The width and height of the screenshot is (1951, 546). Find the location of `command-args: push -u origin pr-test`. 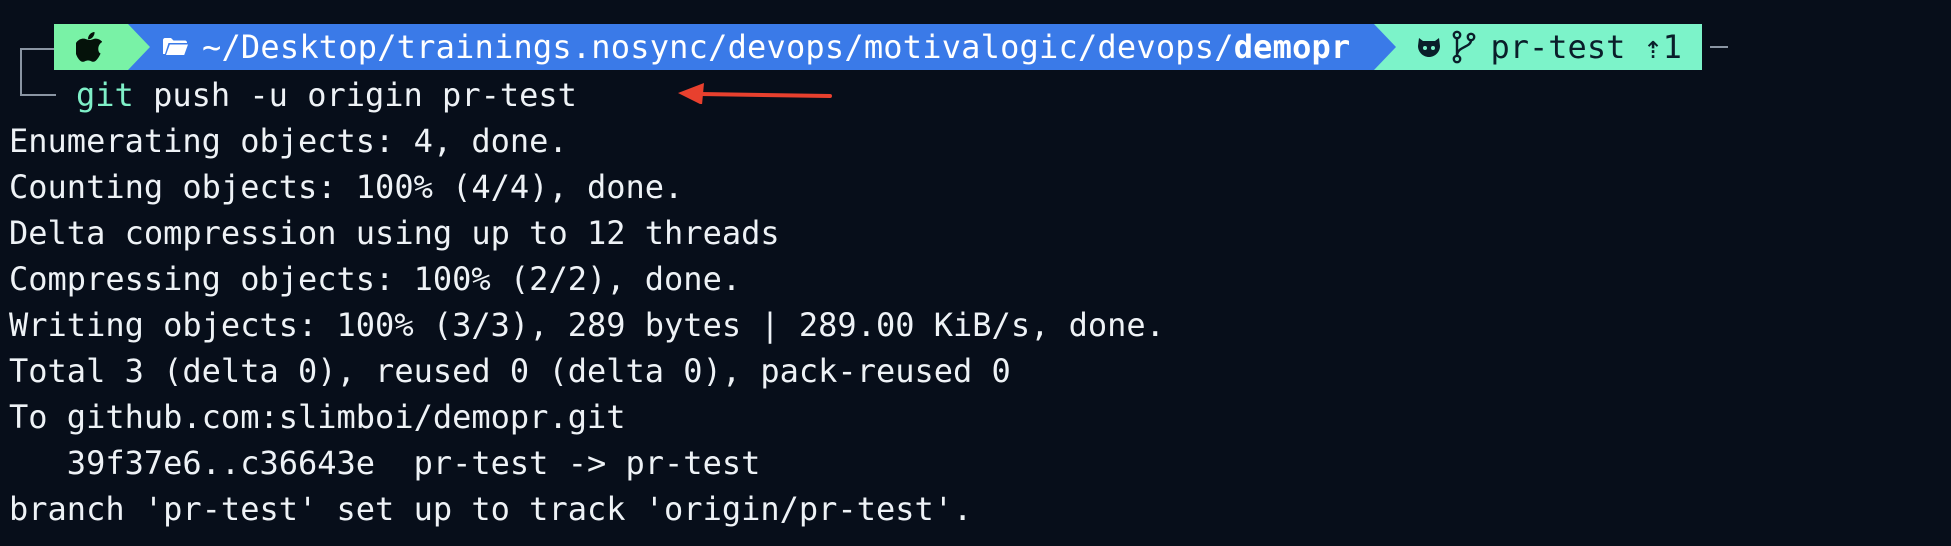

command-args: push -u origin pr-test is located at coordinates (355, 95).